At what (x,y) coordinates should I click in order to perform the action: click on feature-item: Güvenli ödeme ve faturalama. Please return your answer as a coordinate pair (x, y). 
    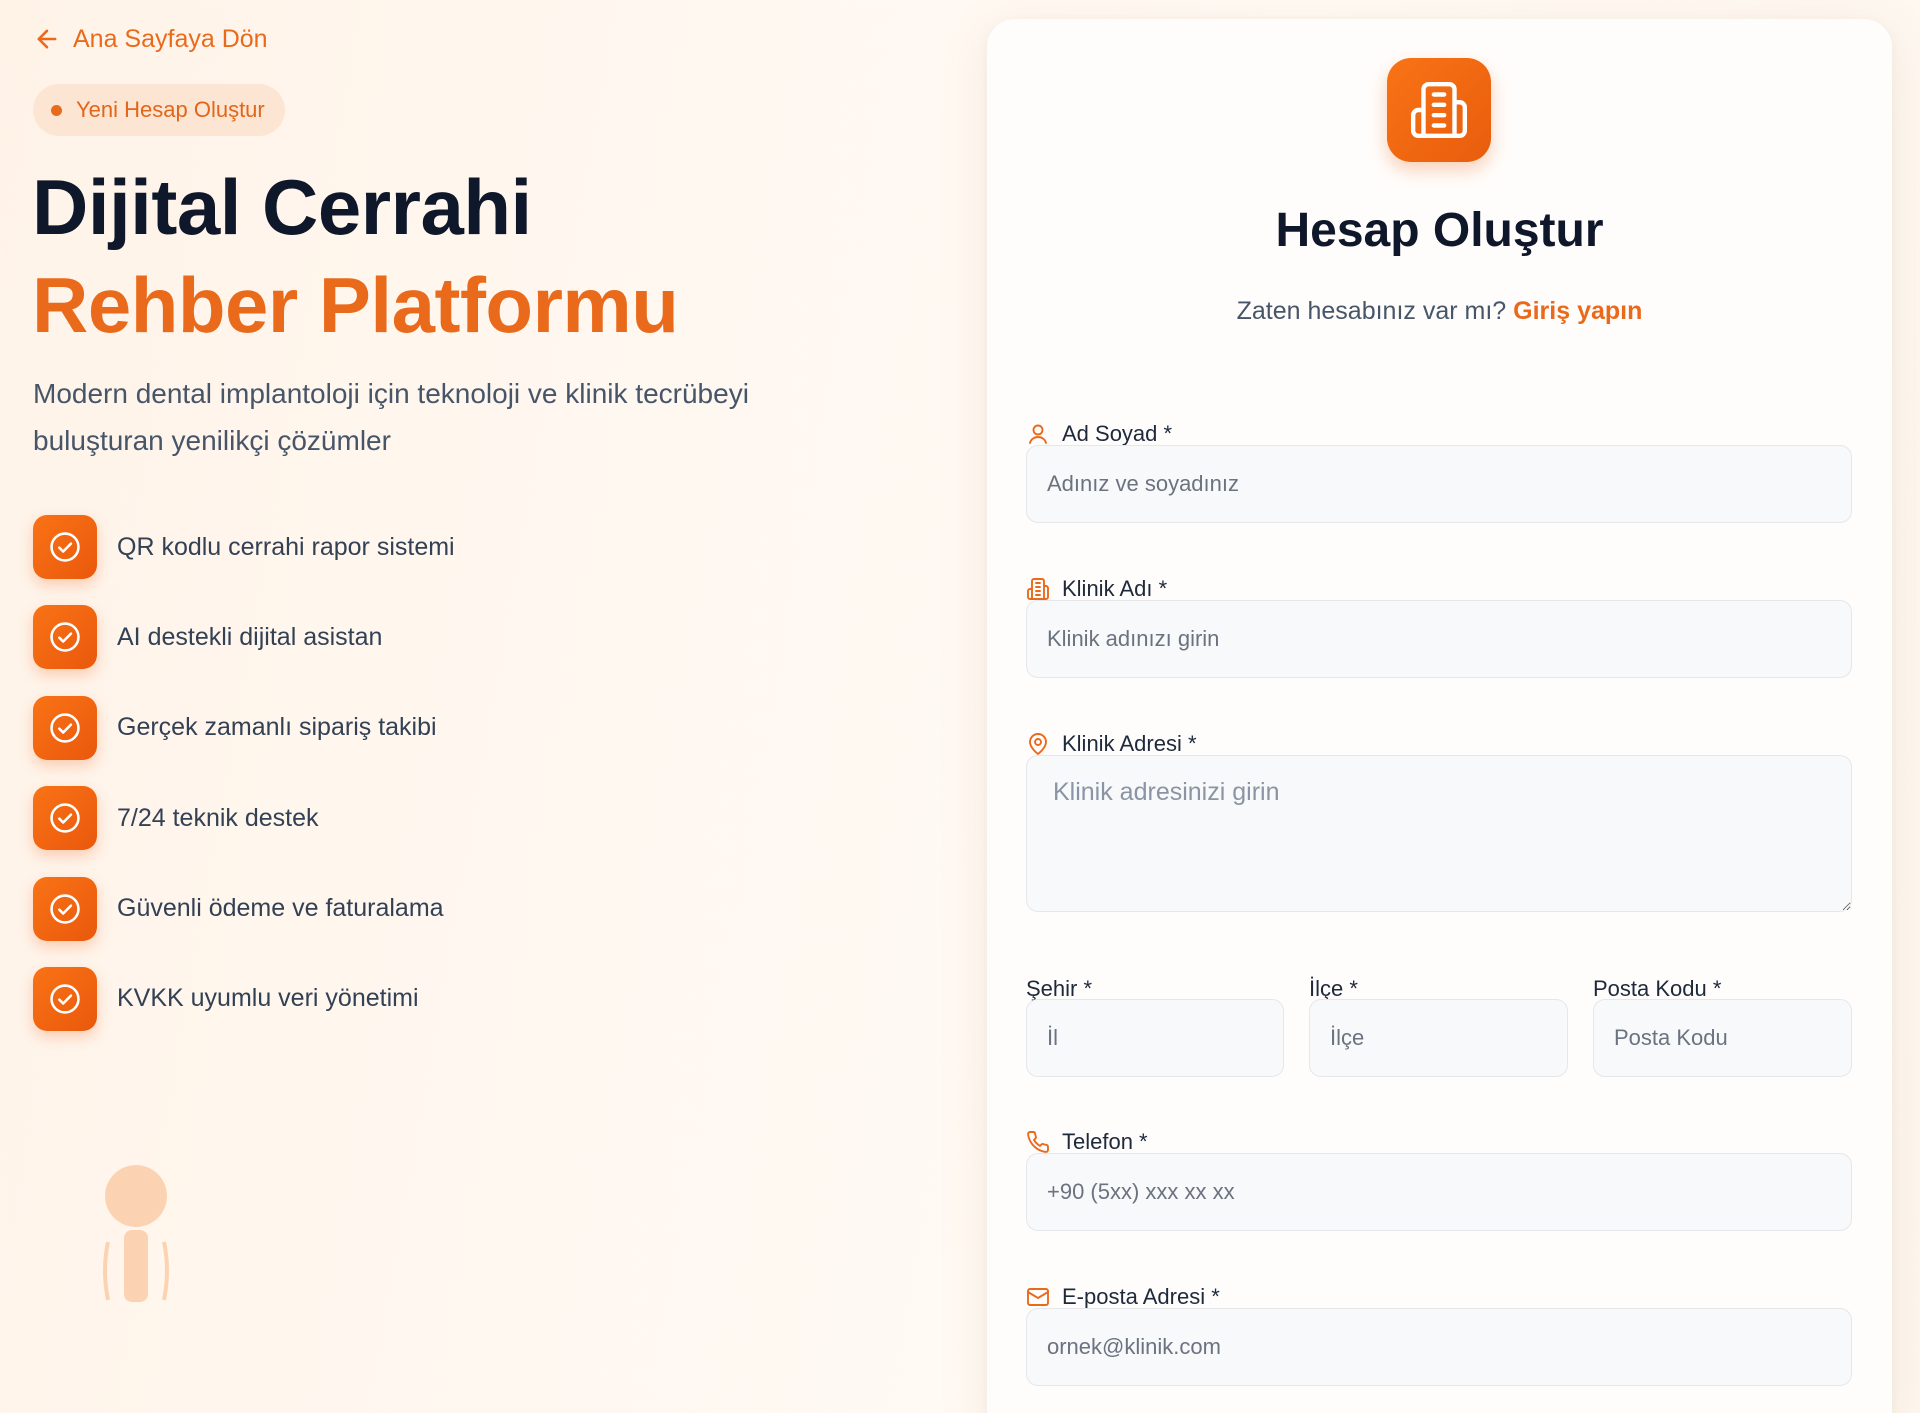
    Looking at the image, I should click on (244, 908).